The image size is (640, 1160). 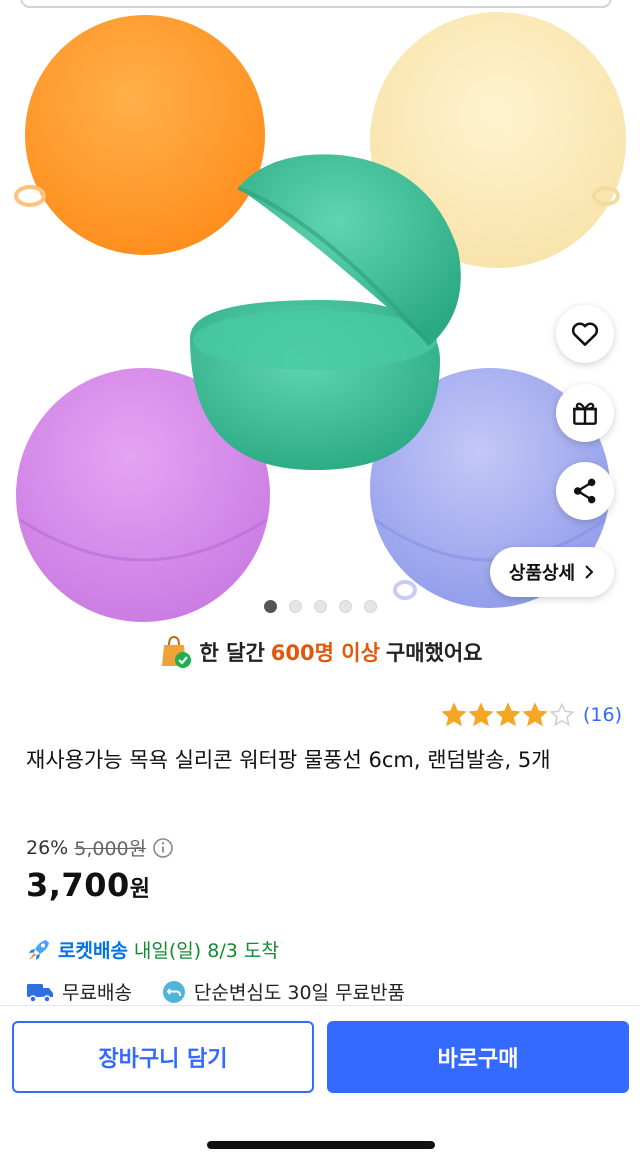 I want to click on rocket-icon, so click(x=39, y=949).